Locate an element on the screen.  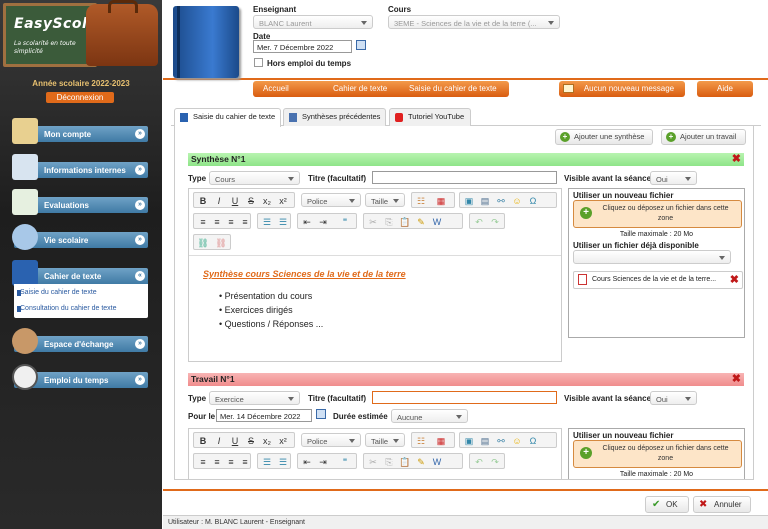
delete-travail-icon: ✖ is located at coordinates (736, 379).